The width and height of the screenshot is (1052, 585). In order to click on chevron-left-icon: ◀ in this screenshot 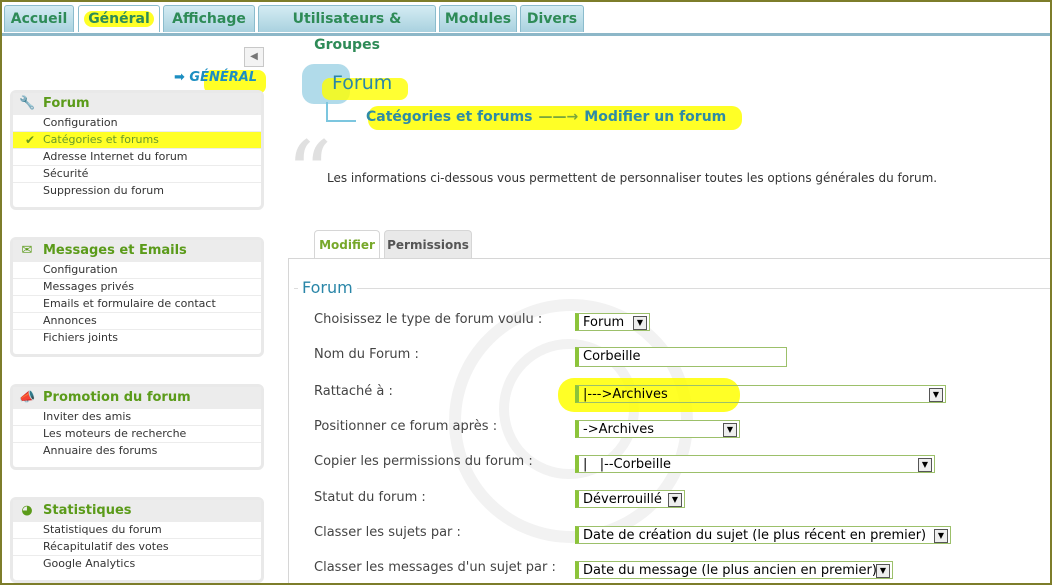, I will do `click(254, 56)`.